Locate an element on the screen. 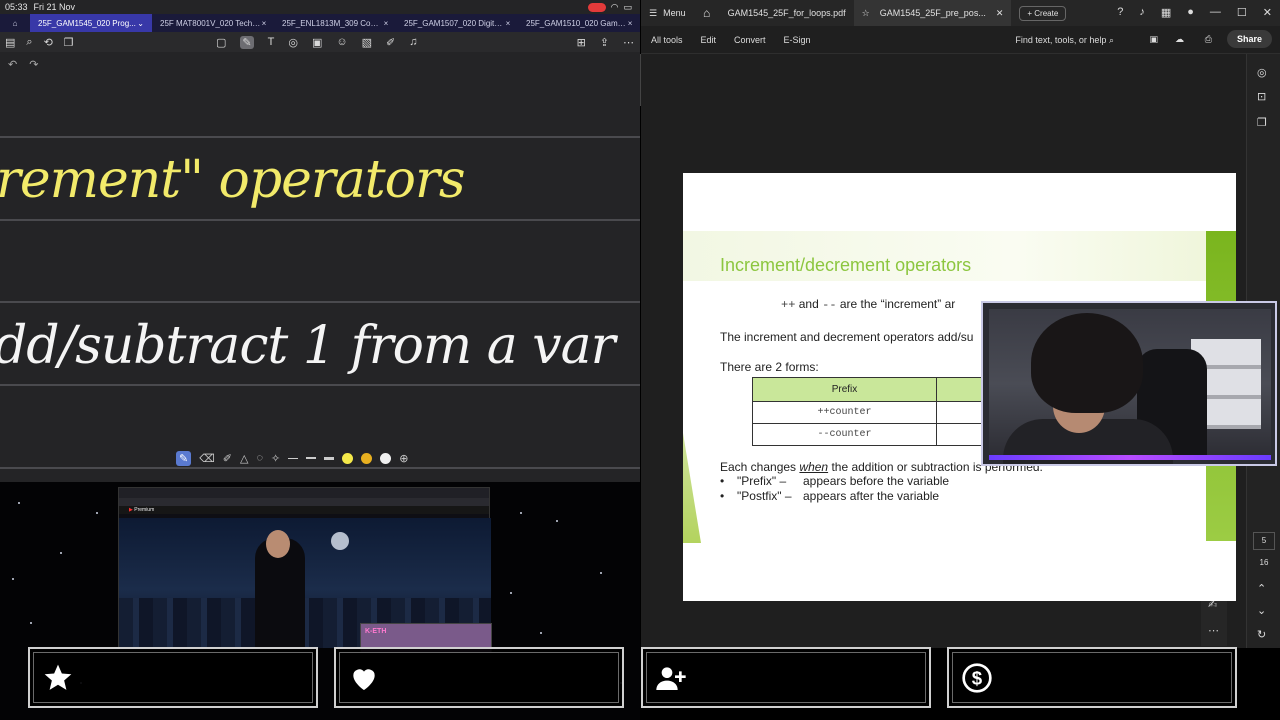  copy-icon: ❐ is located at coordinates (69, 42).